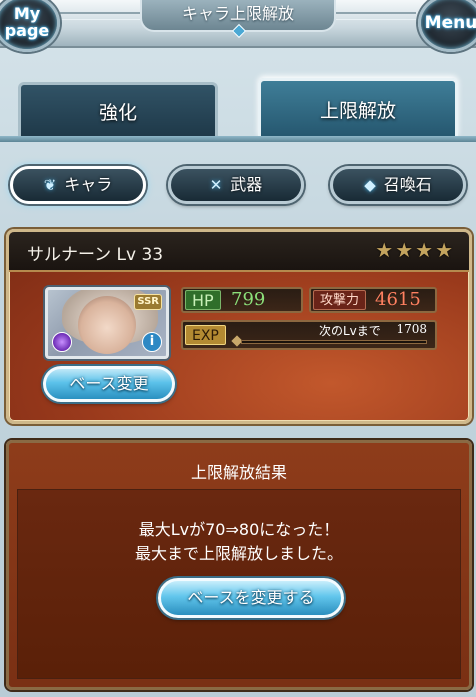 The height and width of the screenshot is (697, 476). What do you see at coordinates (239, 31) in the screenshot?
I see `title-gem-icon` at bounding box center [239, 31].